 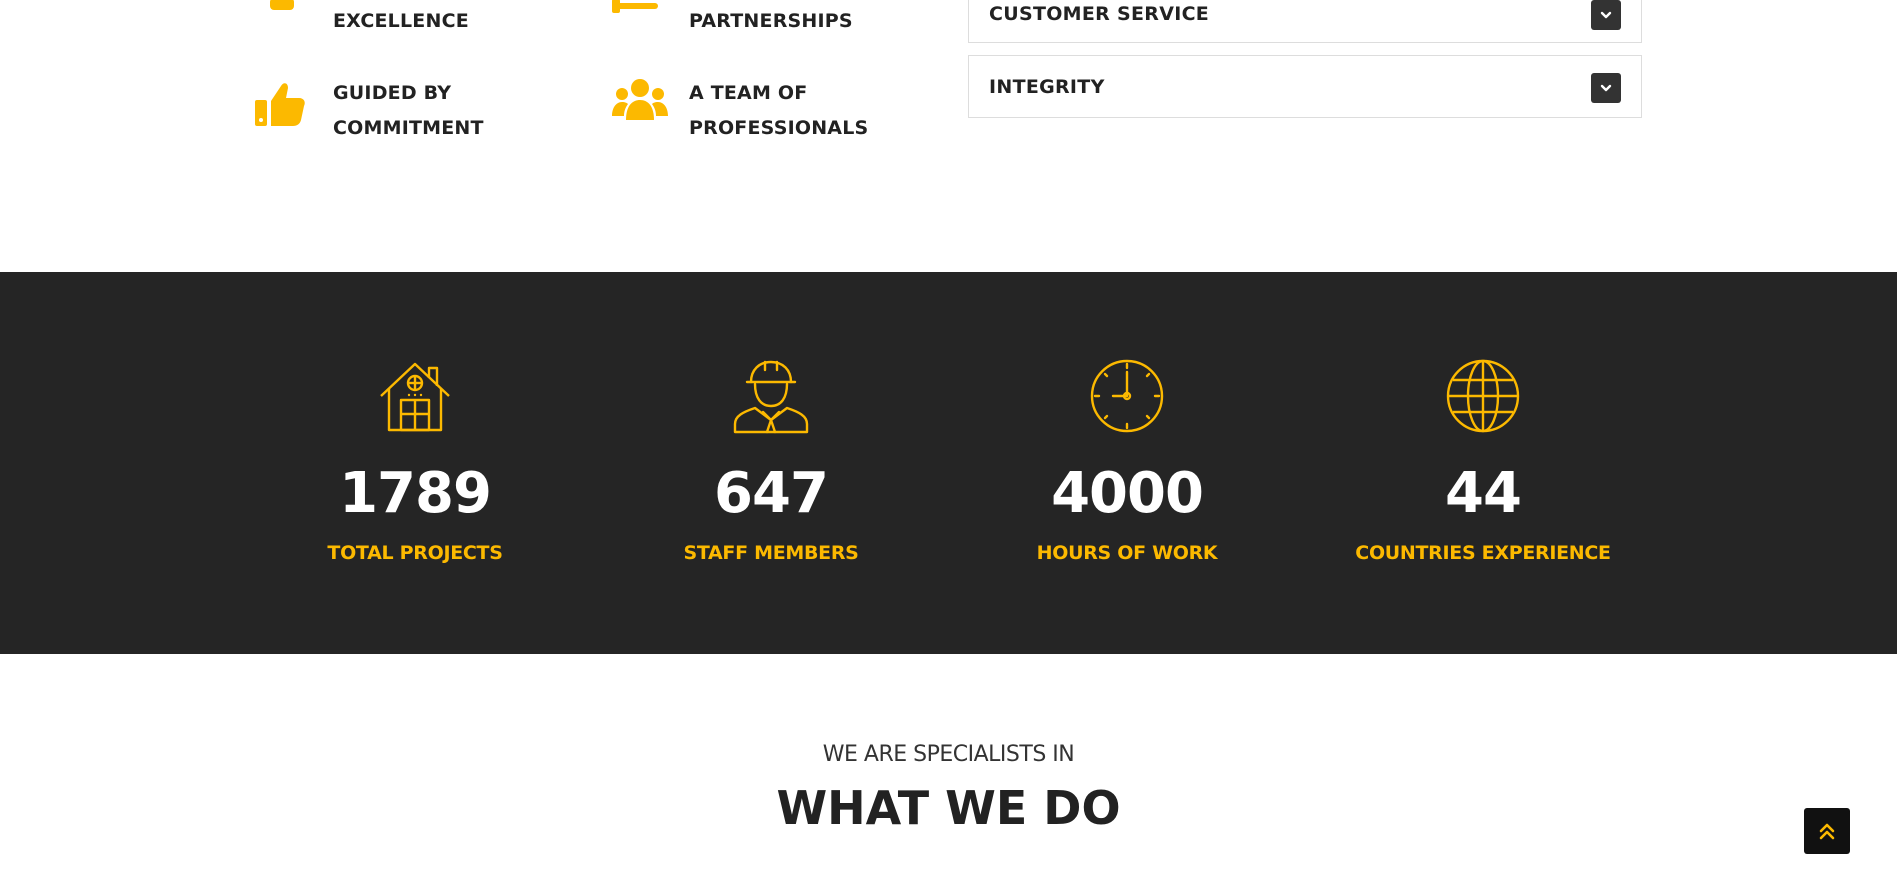 What do you see at coordinates (948, 754) in the screenshot?
I see `section-subtitle: WE ARE SPECIALISTS IN` at bounding box center [948, 754].